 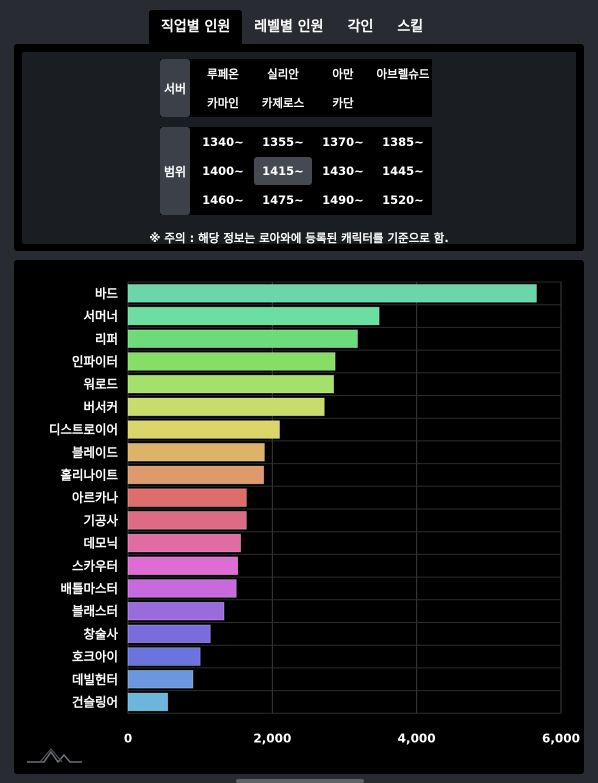 What do you see at coordinates (223, 171) in the screenshot?
I see `range-option: 1400~` at bounding box center [223, 171].